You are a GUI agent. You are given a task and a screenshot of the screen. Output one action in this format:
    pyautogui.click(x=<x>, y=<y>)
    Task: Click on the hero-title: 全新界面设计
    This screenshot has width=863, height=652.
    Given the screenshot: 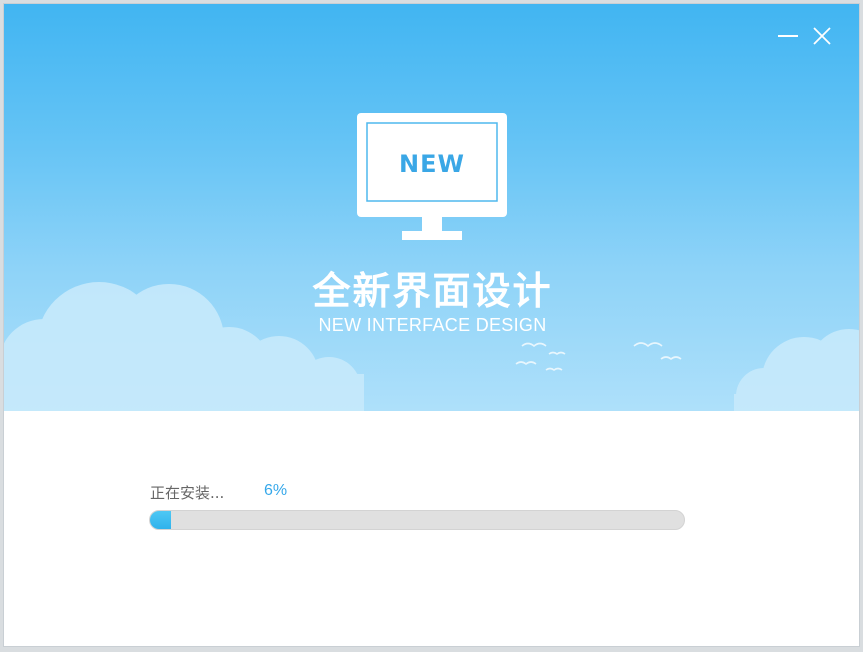 What is the action you would take?
    pyautogui.click(x=432, y=291)
    